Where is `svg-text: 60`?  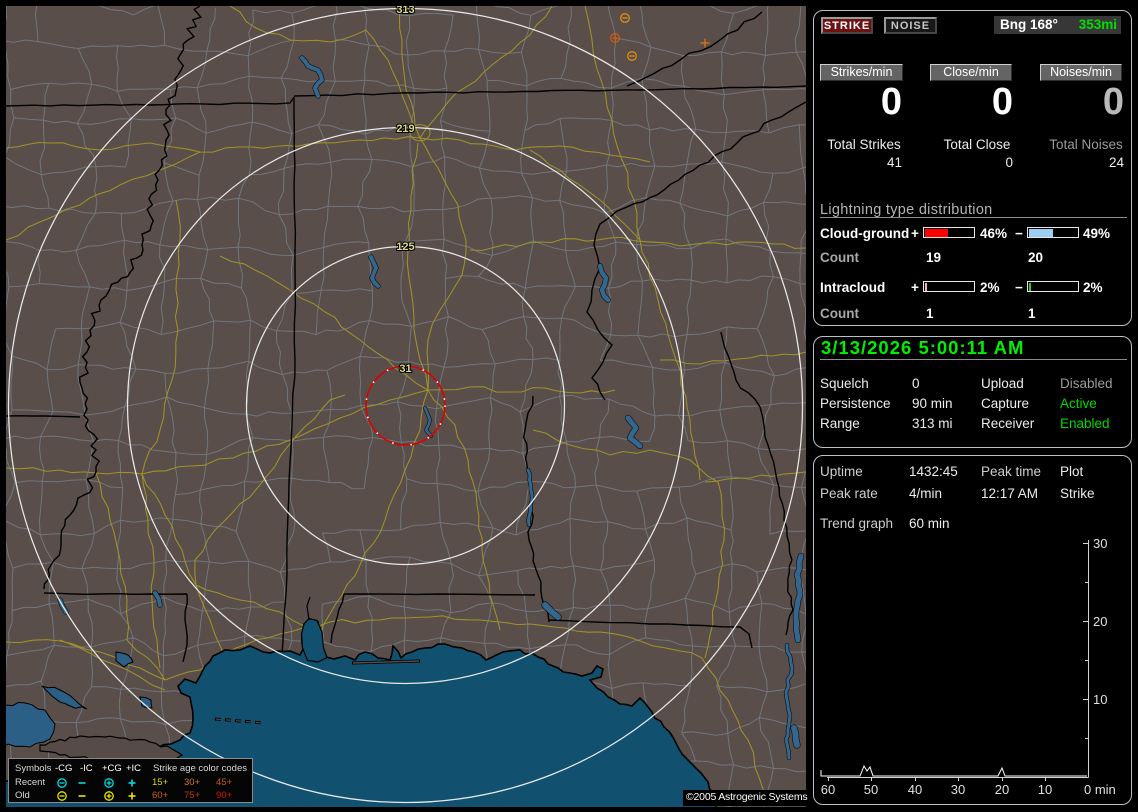
svg-text: 60 is located at coordinates (828, 789).